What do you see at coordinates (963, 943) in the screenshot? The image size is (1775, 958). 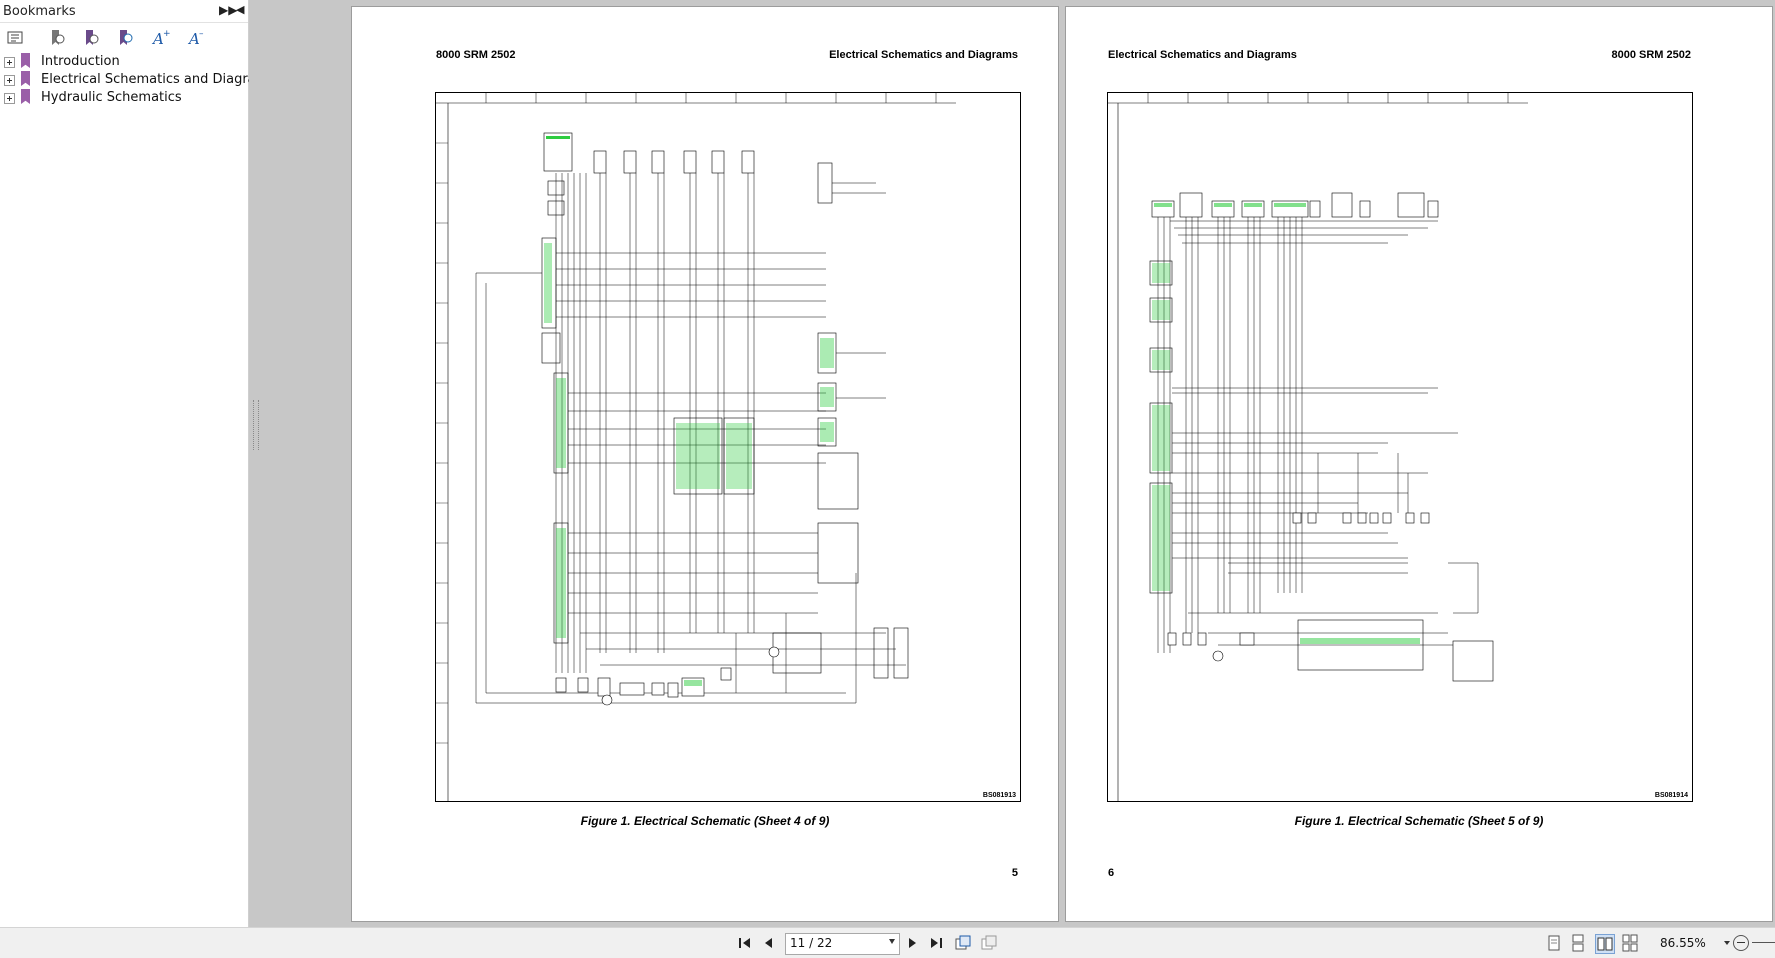 I see `previous-view-icon` at bounding box center [963, 943].